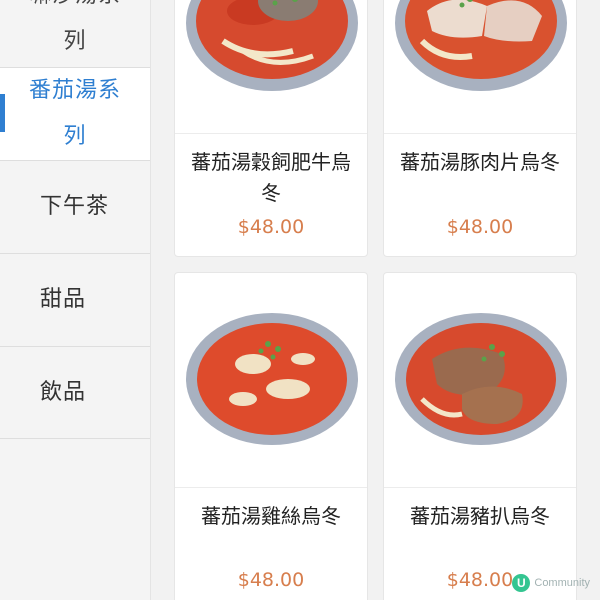  I want to click on sidebar-item-label: 甜品, so click(63, 299).